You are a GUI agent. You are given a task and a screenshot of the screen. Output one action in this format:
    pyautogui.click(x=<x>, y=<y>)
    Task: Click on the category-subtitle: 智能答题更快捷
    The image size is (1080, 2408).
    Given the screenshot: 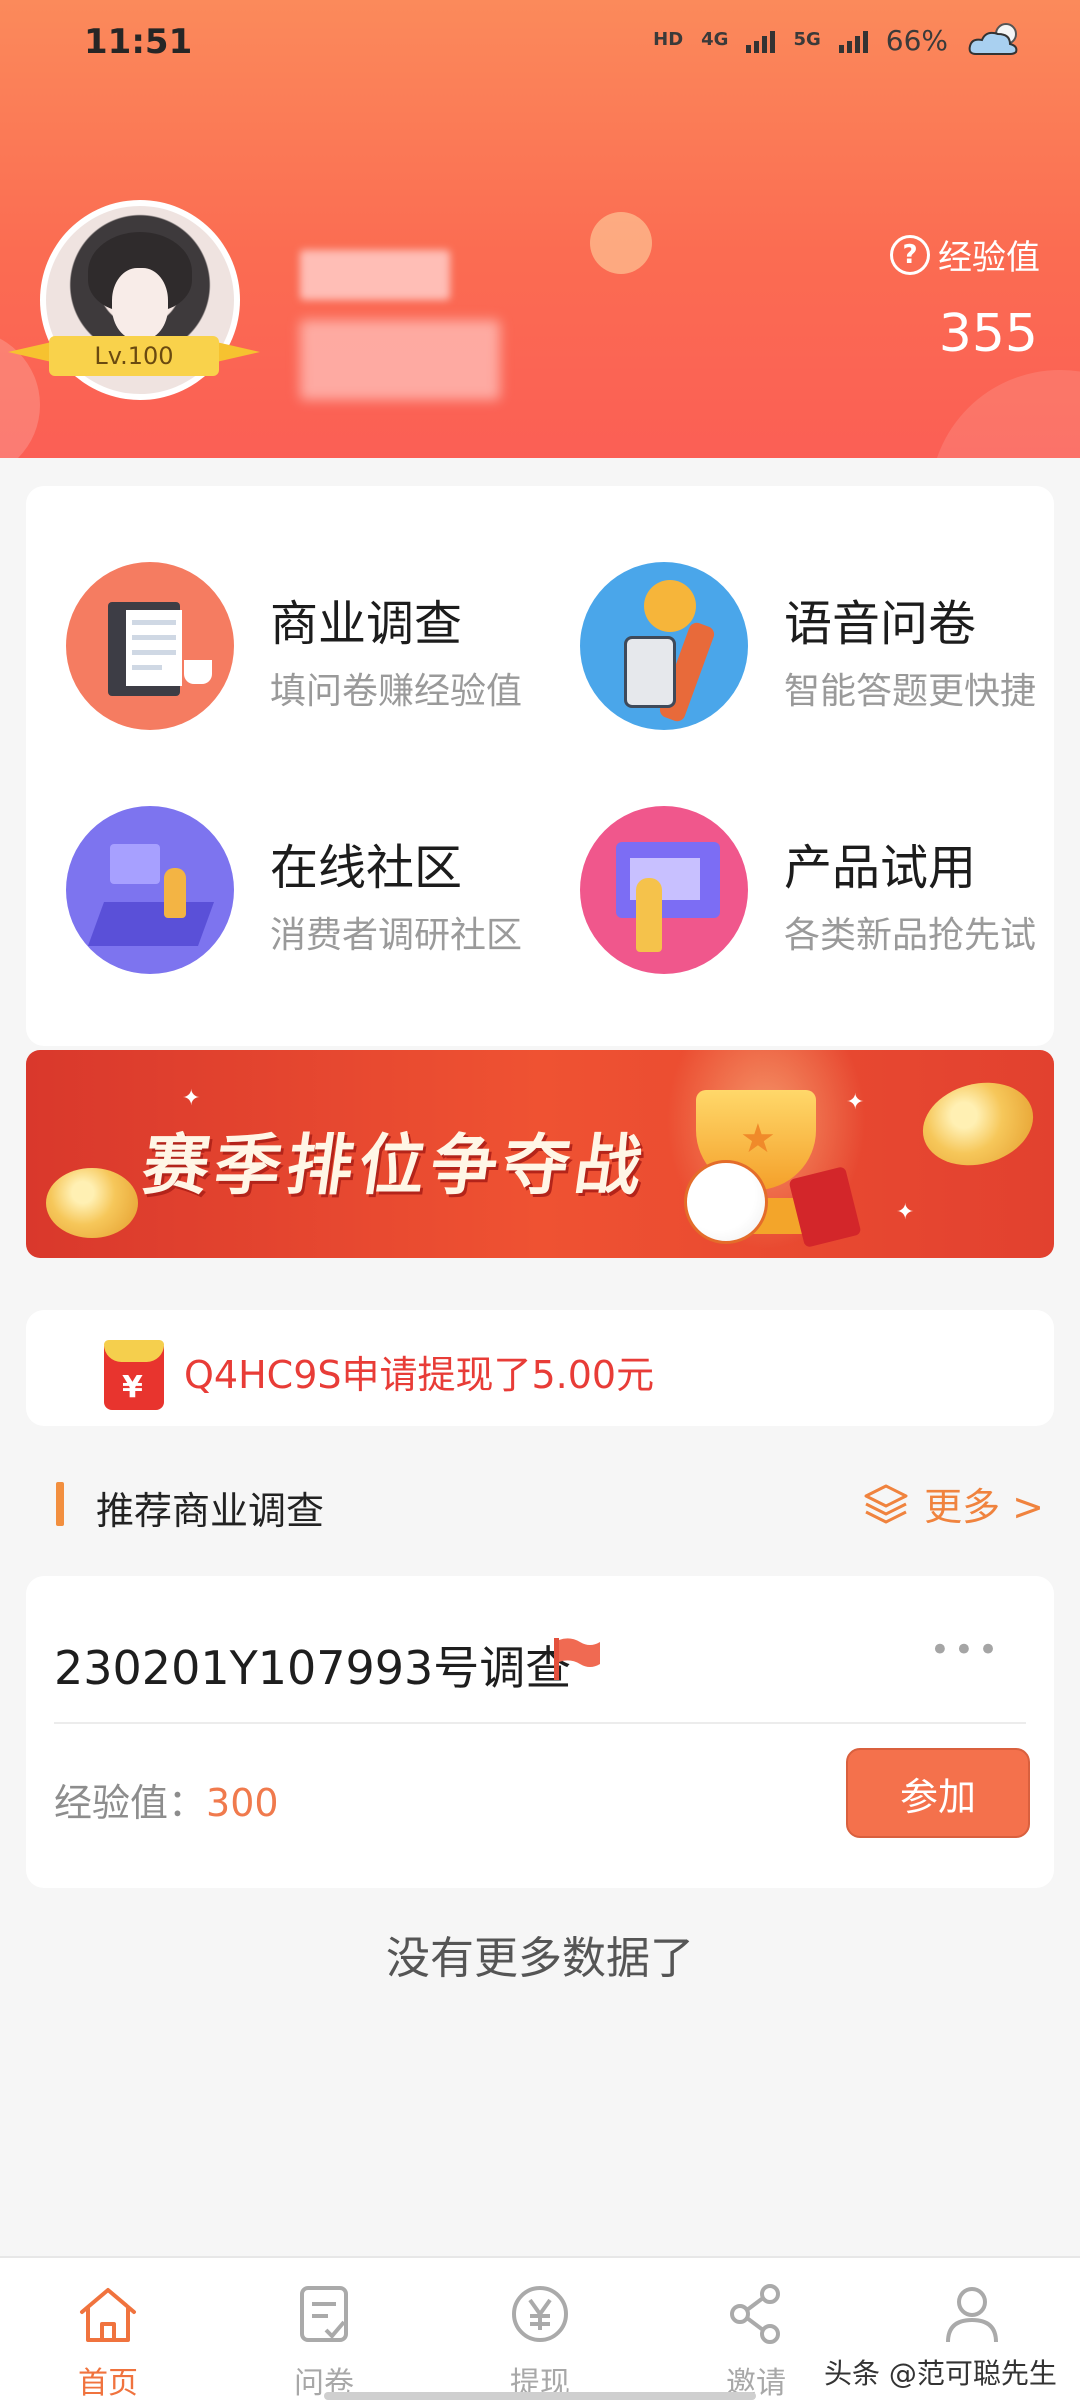 What is the action you would take?
    pyautogui.click(x=910, y=691)
    